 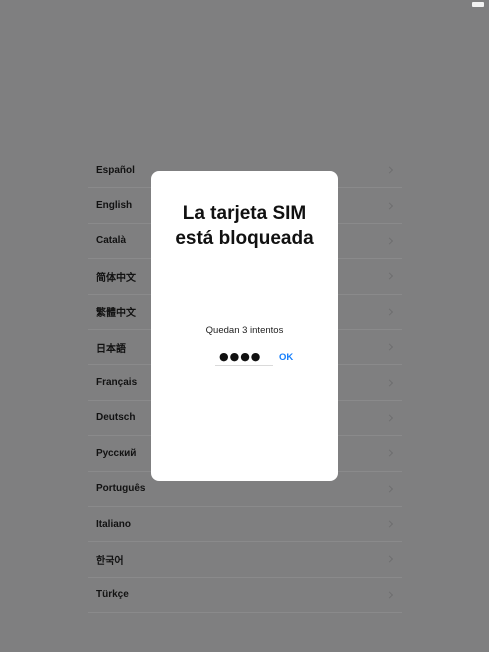 I want to click on ok-button: OK, so click(x=286, y=357).